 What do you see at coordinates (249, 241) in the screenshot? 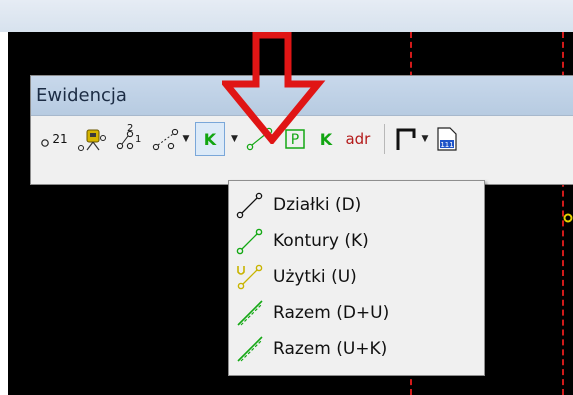
I see `contour-line-icon` at bounding box center [249, 241].